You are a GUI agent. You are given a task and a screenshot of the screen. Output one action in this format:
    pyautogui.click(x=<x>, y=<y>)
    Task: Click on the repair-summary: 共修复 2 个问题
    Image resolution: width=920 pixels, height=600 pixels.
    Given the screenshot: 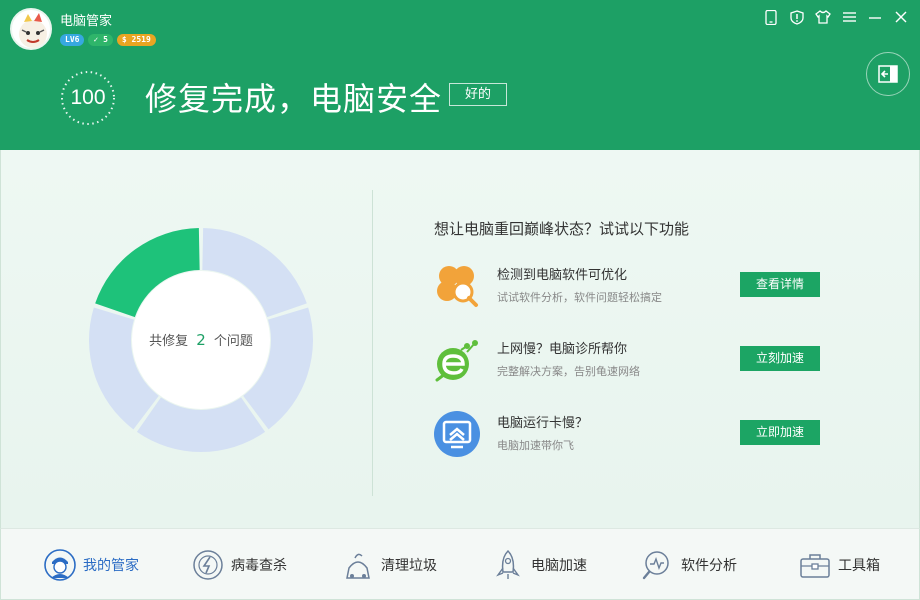 What is the action you would take?
    pyautogui.click(x=201, y=339)
    